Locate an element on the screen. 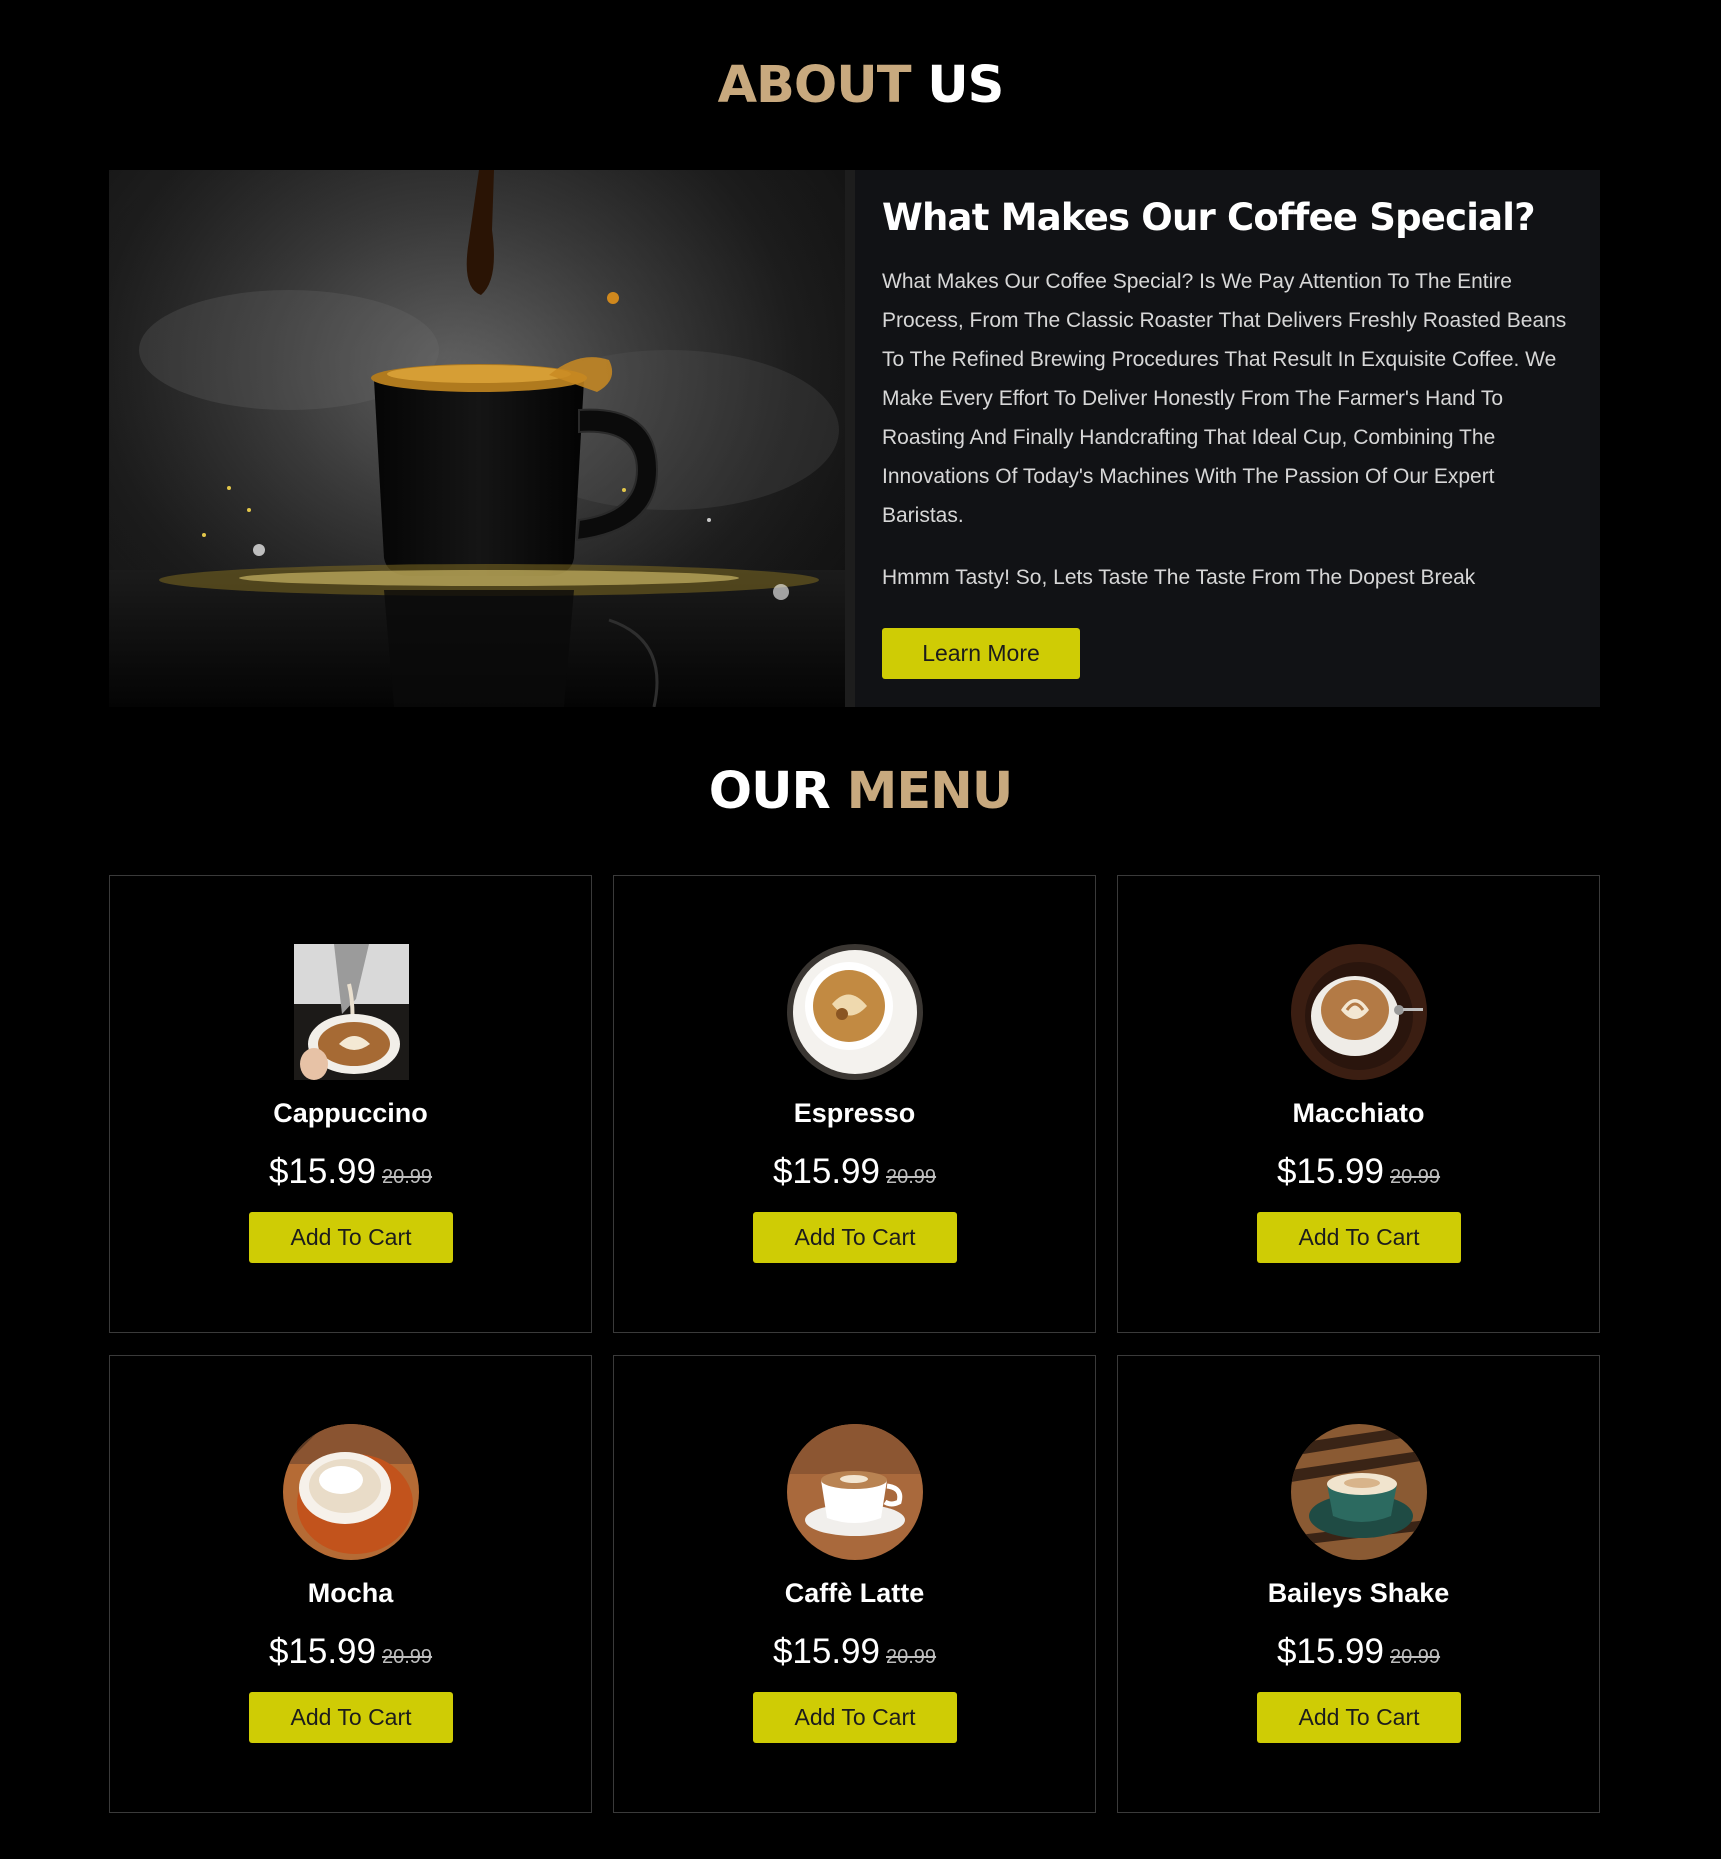 This screenshot has width=1721, height=1859. coffee-splash-image is located at coordinates (482, 438).